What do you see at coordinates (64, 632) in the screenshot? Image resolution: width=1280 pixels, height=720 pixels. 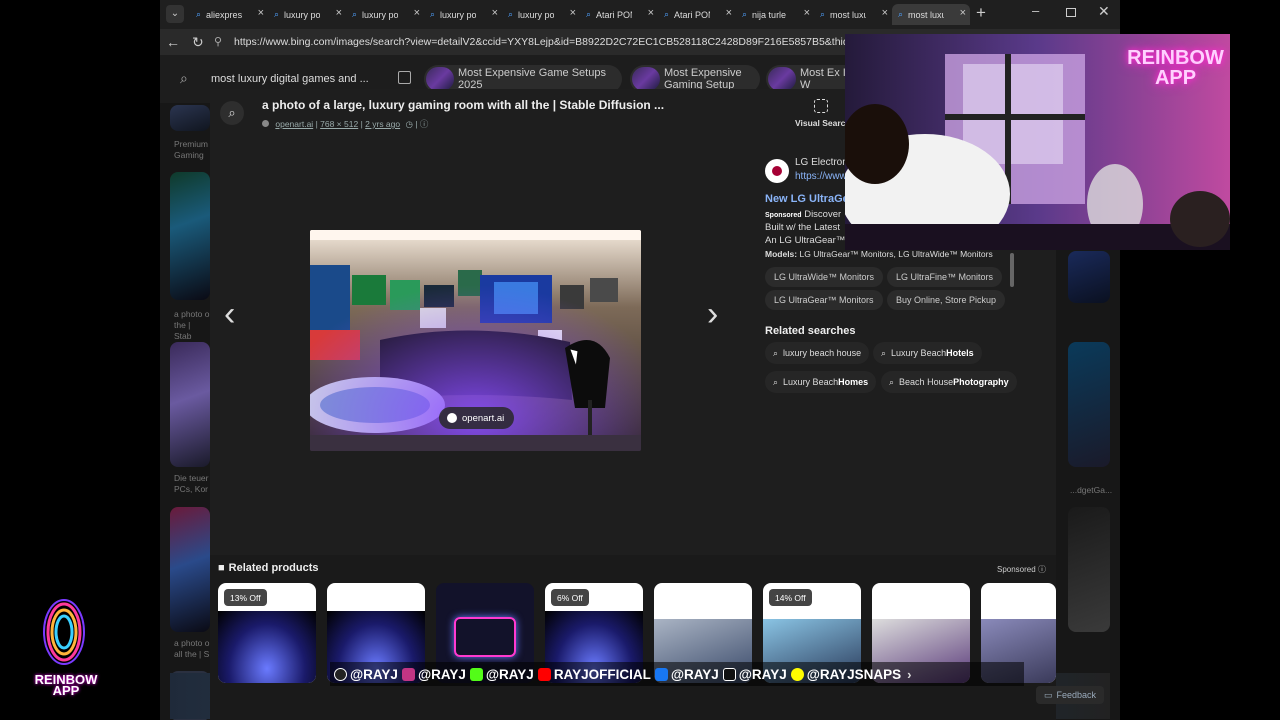 I see `reinbow-logo-icon` at bounding box center [64, 632].